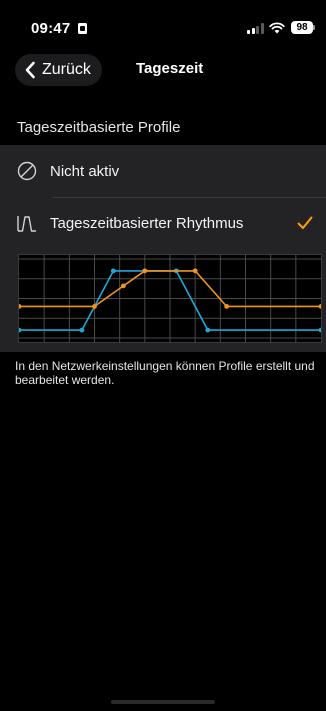 The height and width of the screenshot is (711, 326). What do you see at coordinates (163, 171) in the screenshot?
I see `option-not-active: Nicht aktiv` at bounding box center [163, 171].